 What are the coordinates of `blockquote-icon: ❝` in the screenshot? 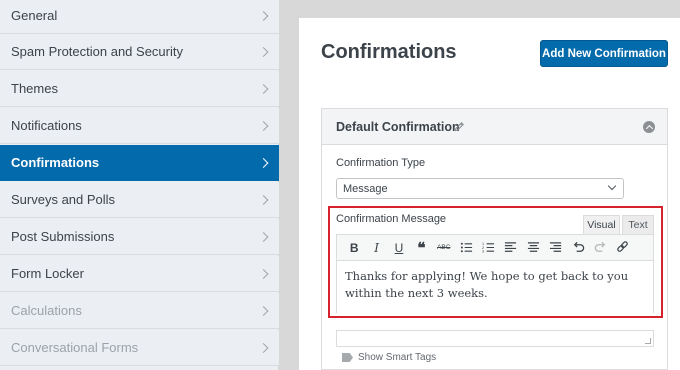 It's located at (421, 248).